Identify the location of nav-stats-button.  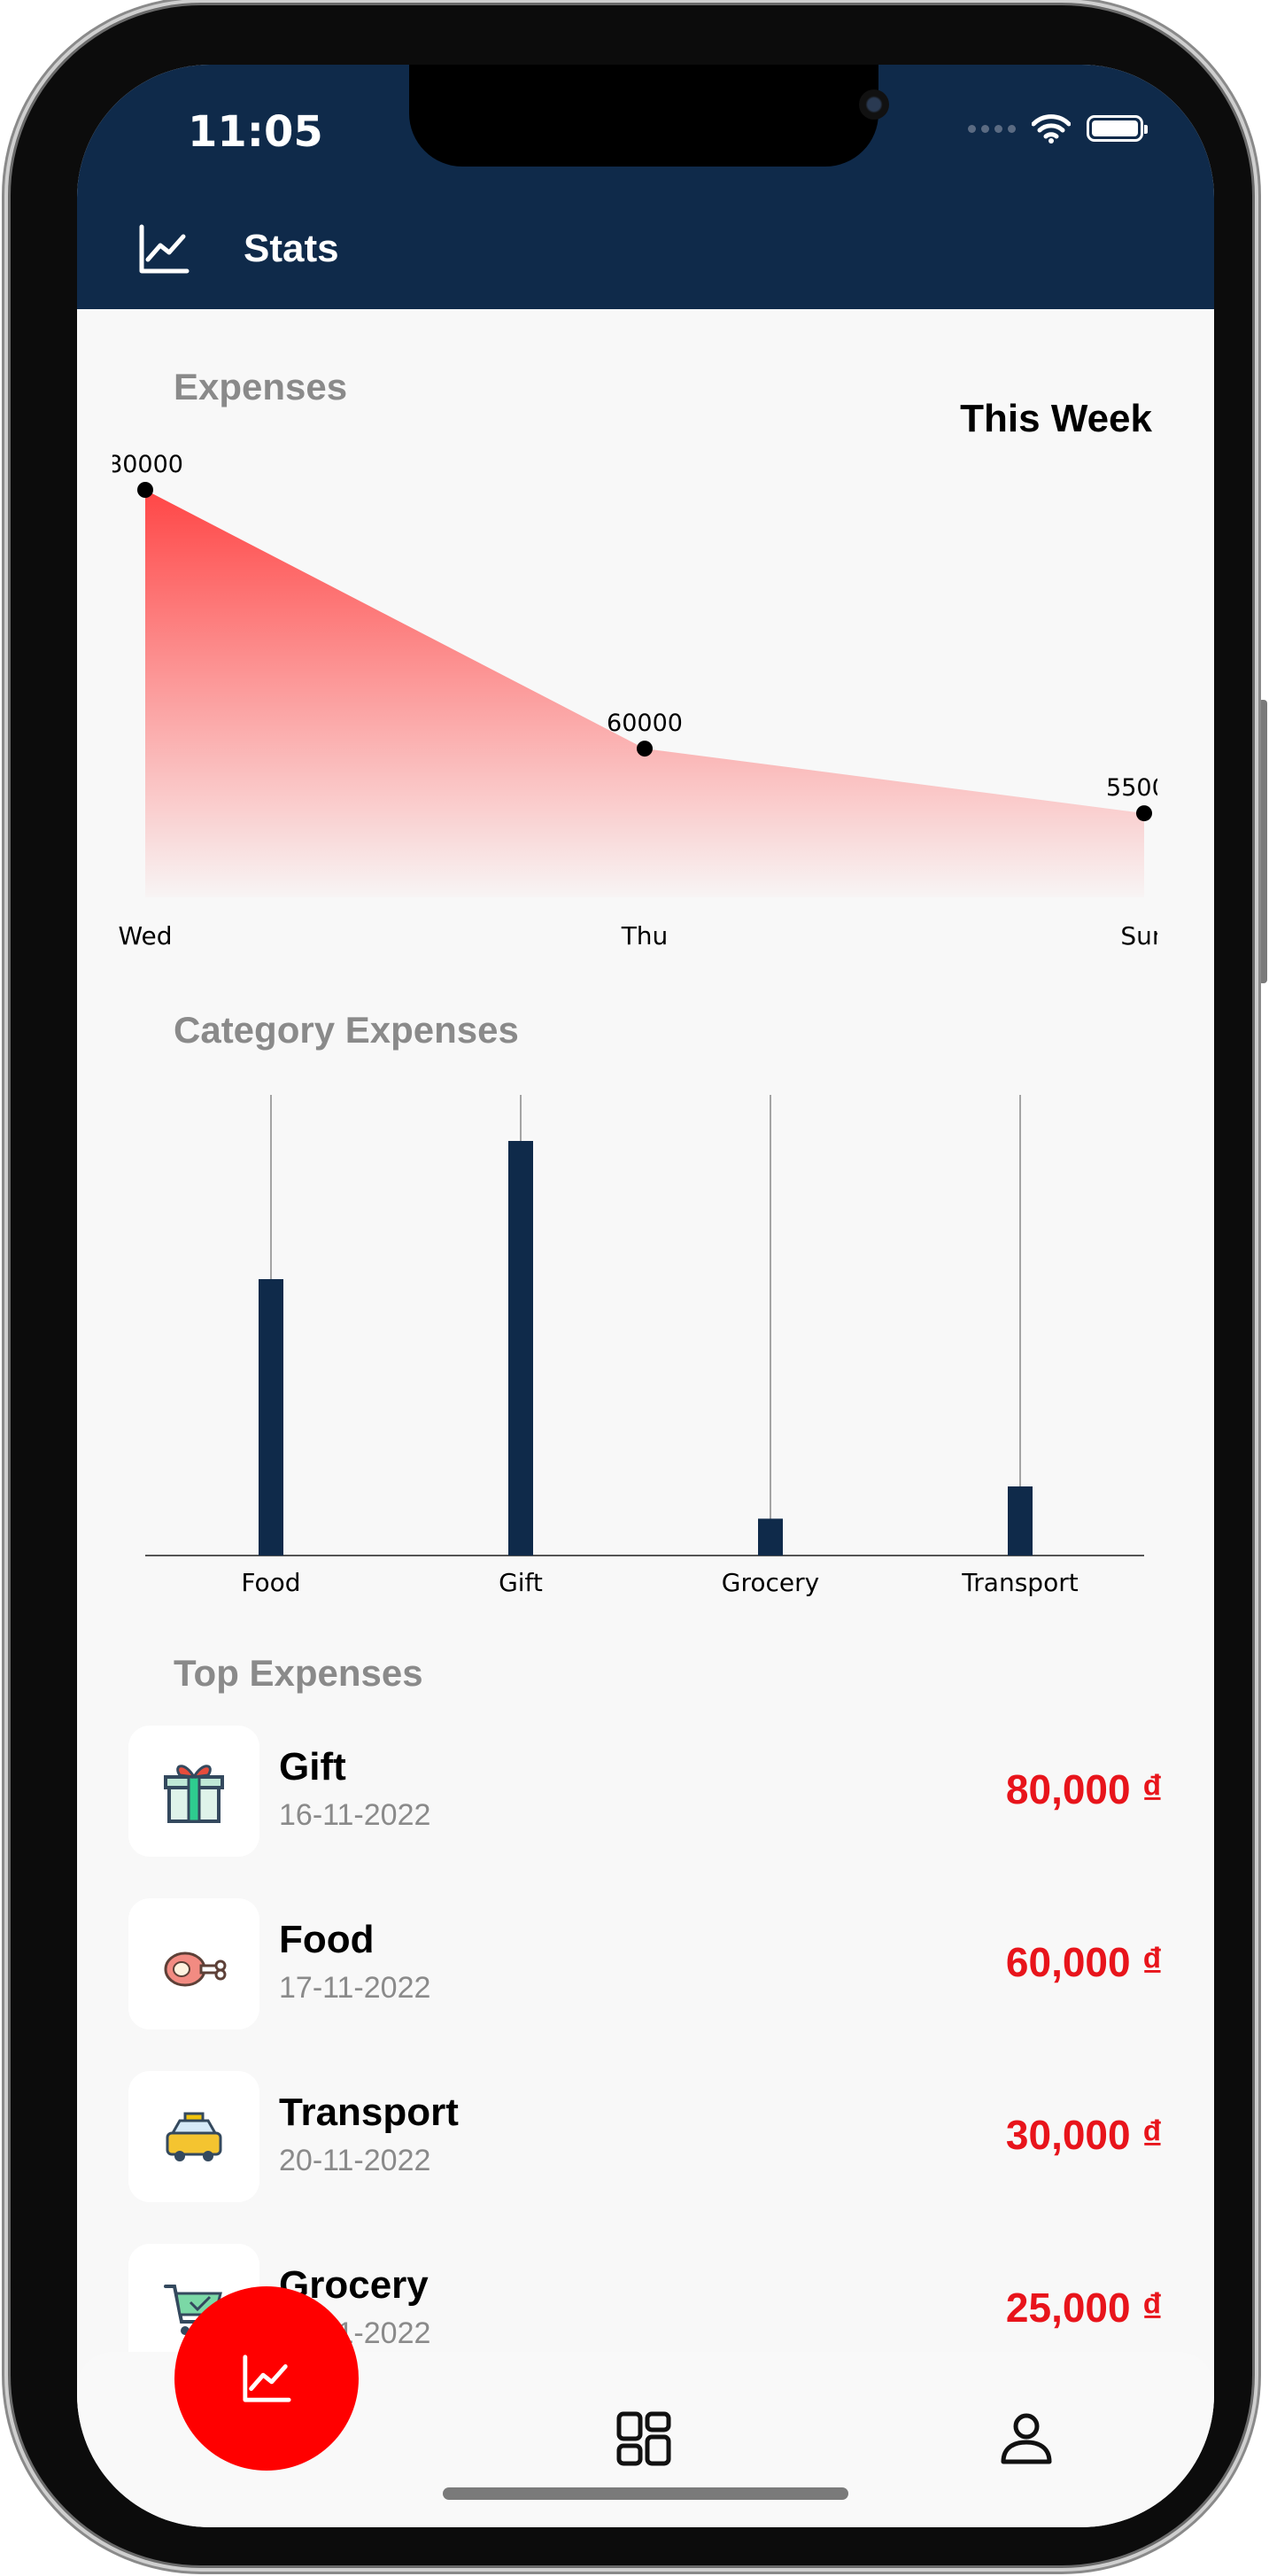
(266, 2378).